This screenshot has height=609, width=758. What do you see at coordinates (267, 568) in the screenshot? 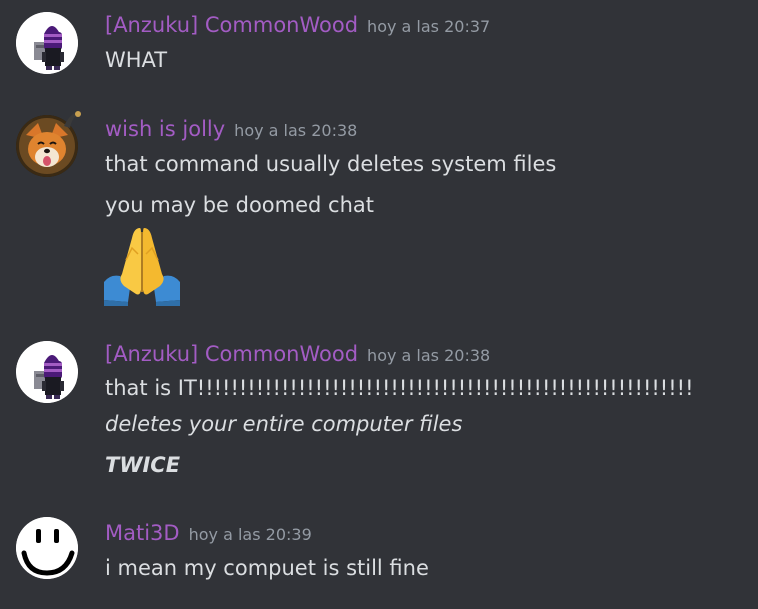
I see `message-text: i mean my compuet is still fine` at bounding box center [267, 568].